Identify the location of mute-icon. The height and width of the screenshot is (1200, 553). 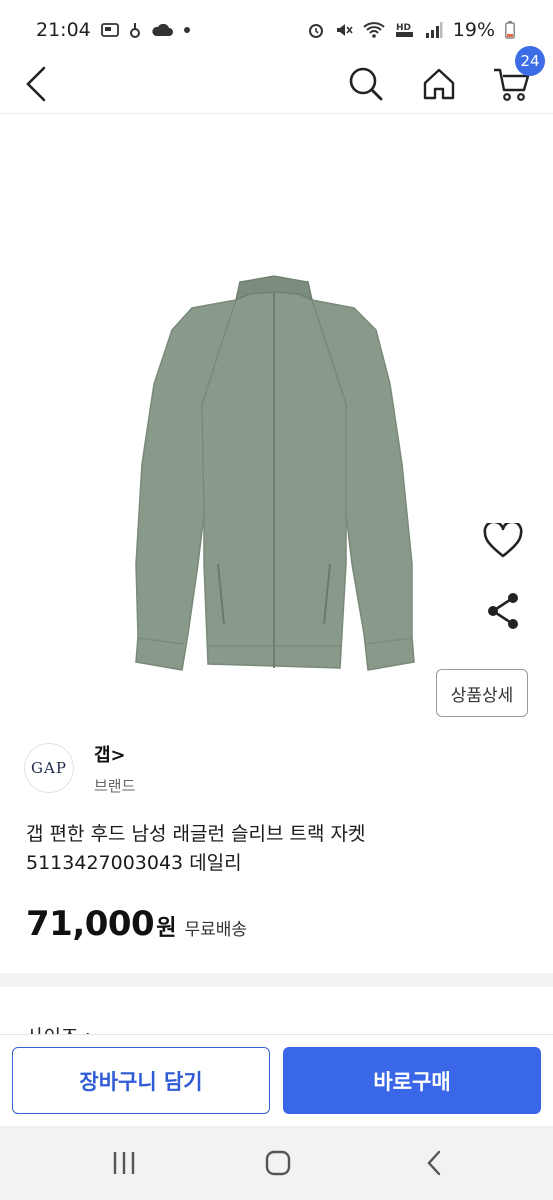
(344, 30).